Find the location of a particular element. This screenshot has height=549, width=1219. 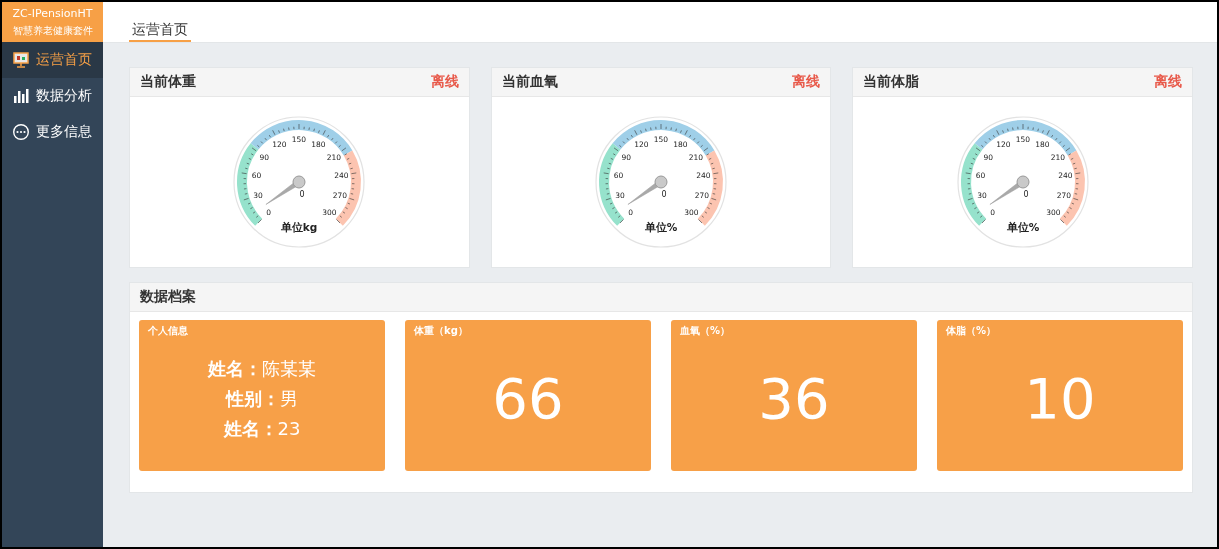

stat-value: 36 is located at coordinates (794, 399).